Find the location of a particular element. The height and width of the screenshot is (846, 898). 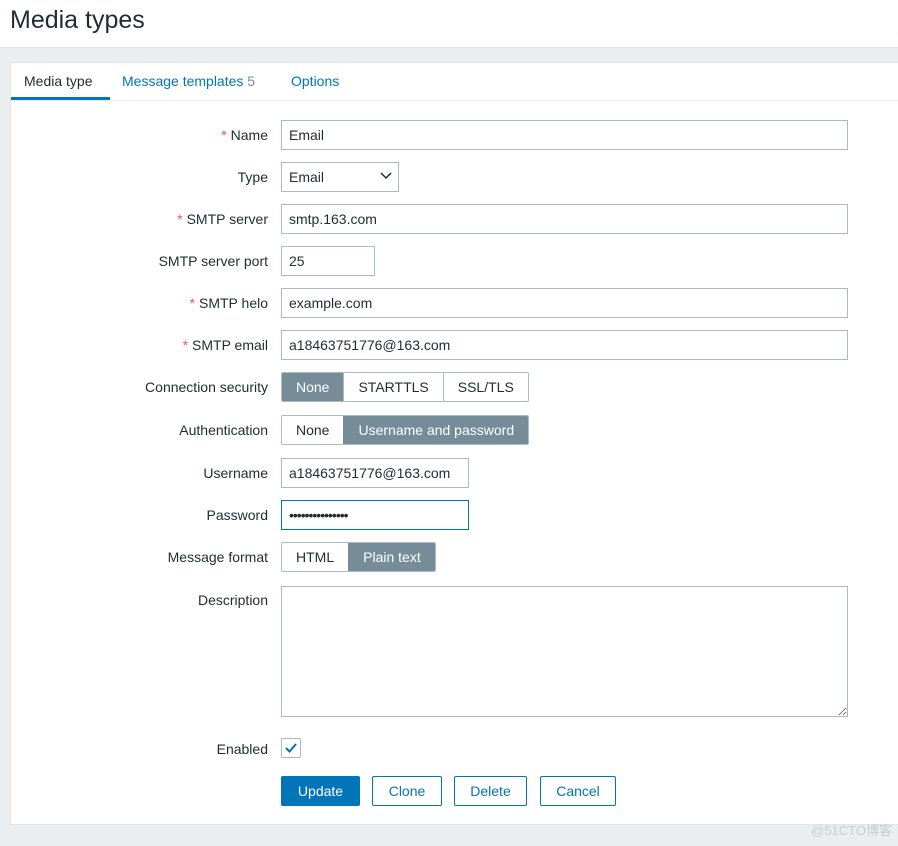

description-label: Description is located at coordinates (232, 600).